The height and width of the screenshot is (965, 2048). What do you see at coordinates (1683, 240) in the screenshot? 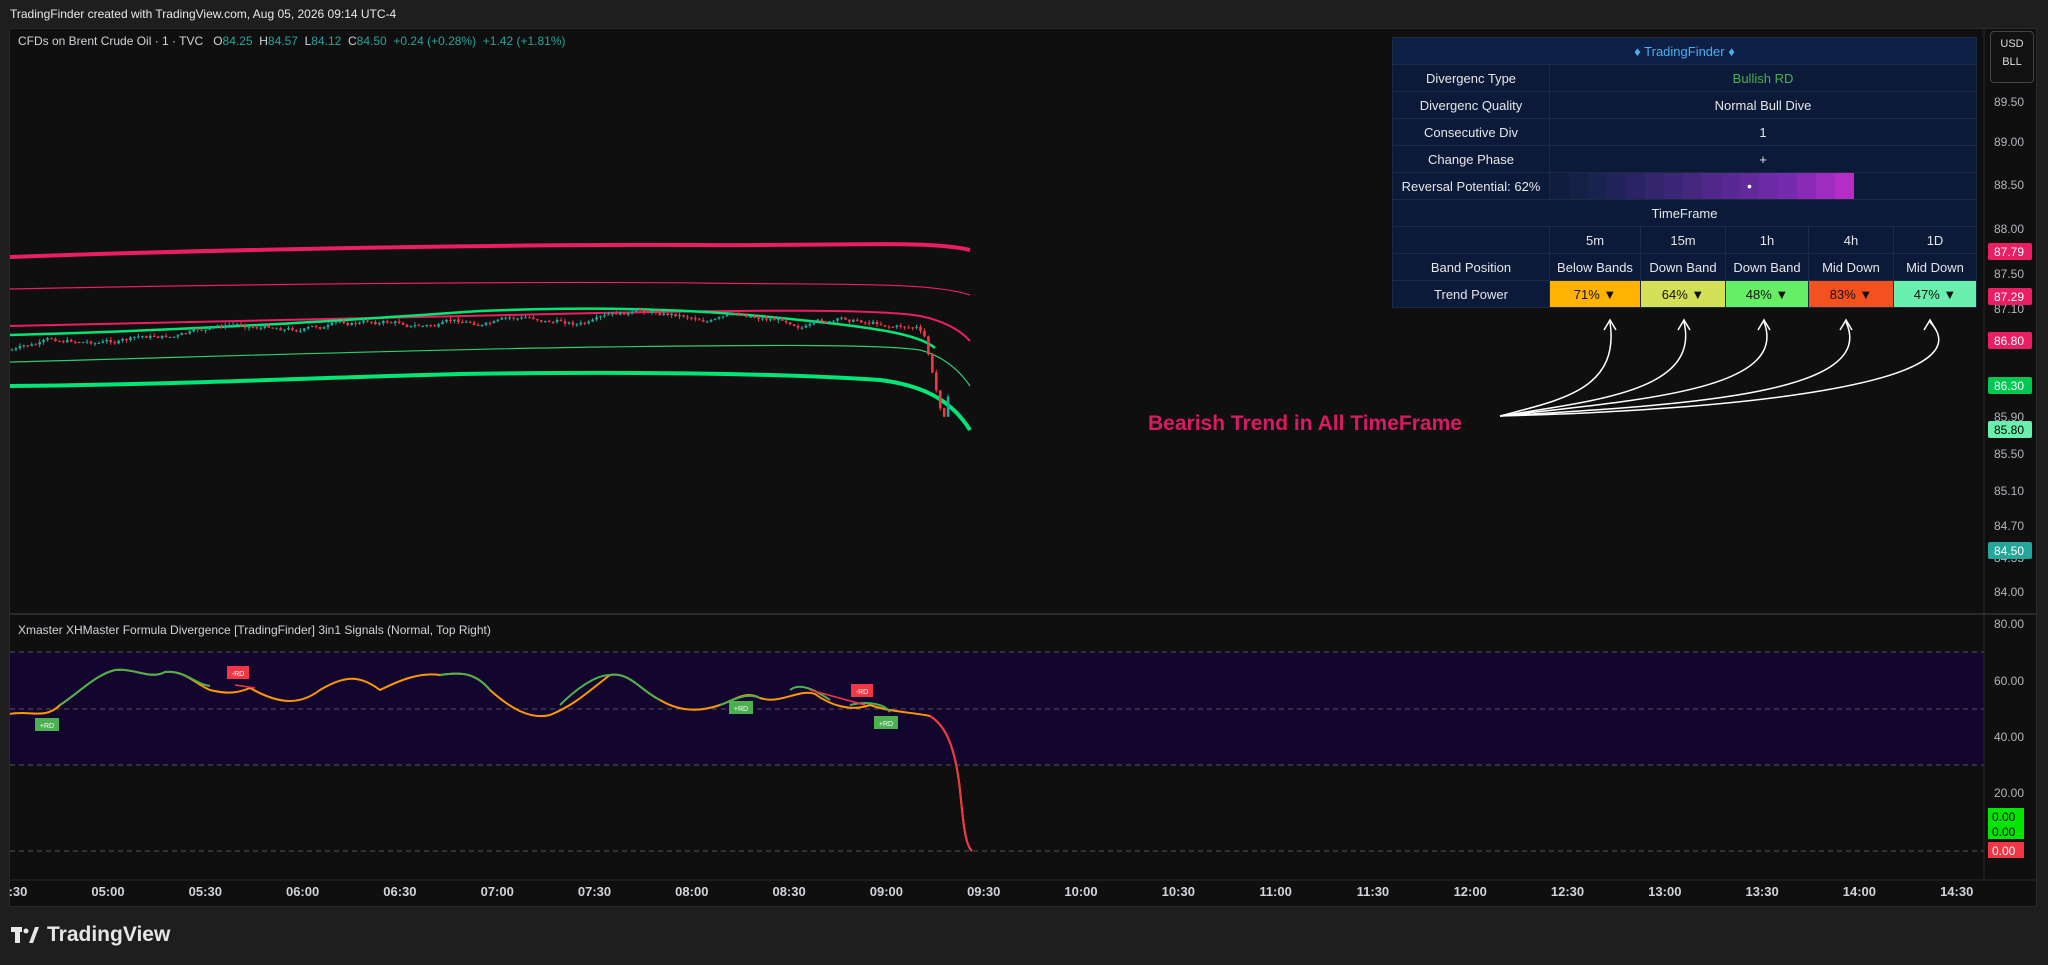
I see `tf-15m: 15m` at bounding box center [1683, 240].